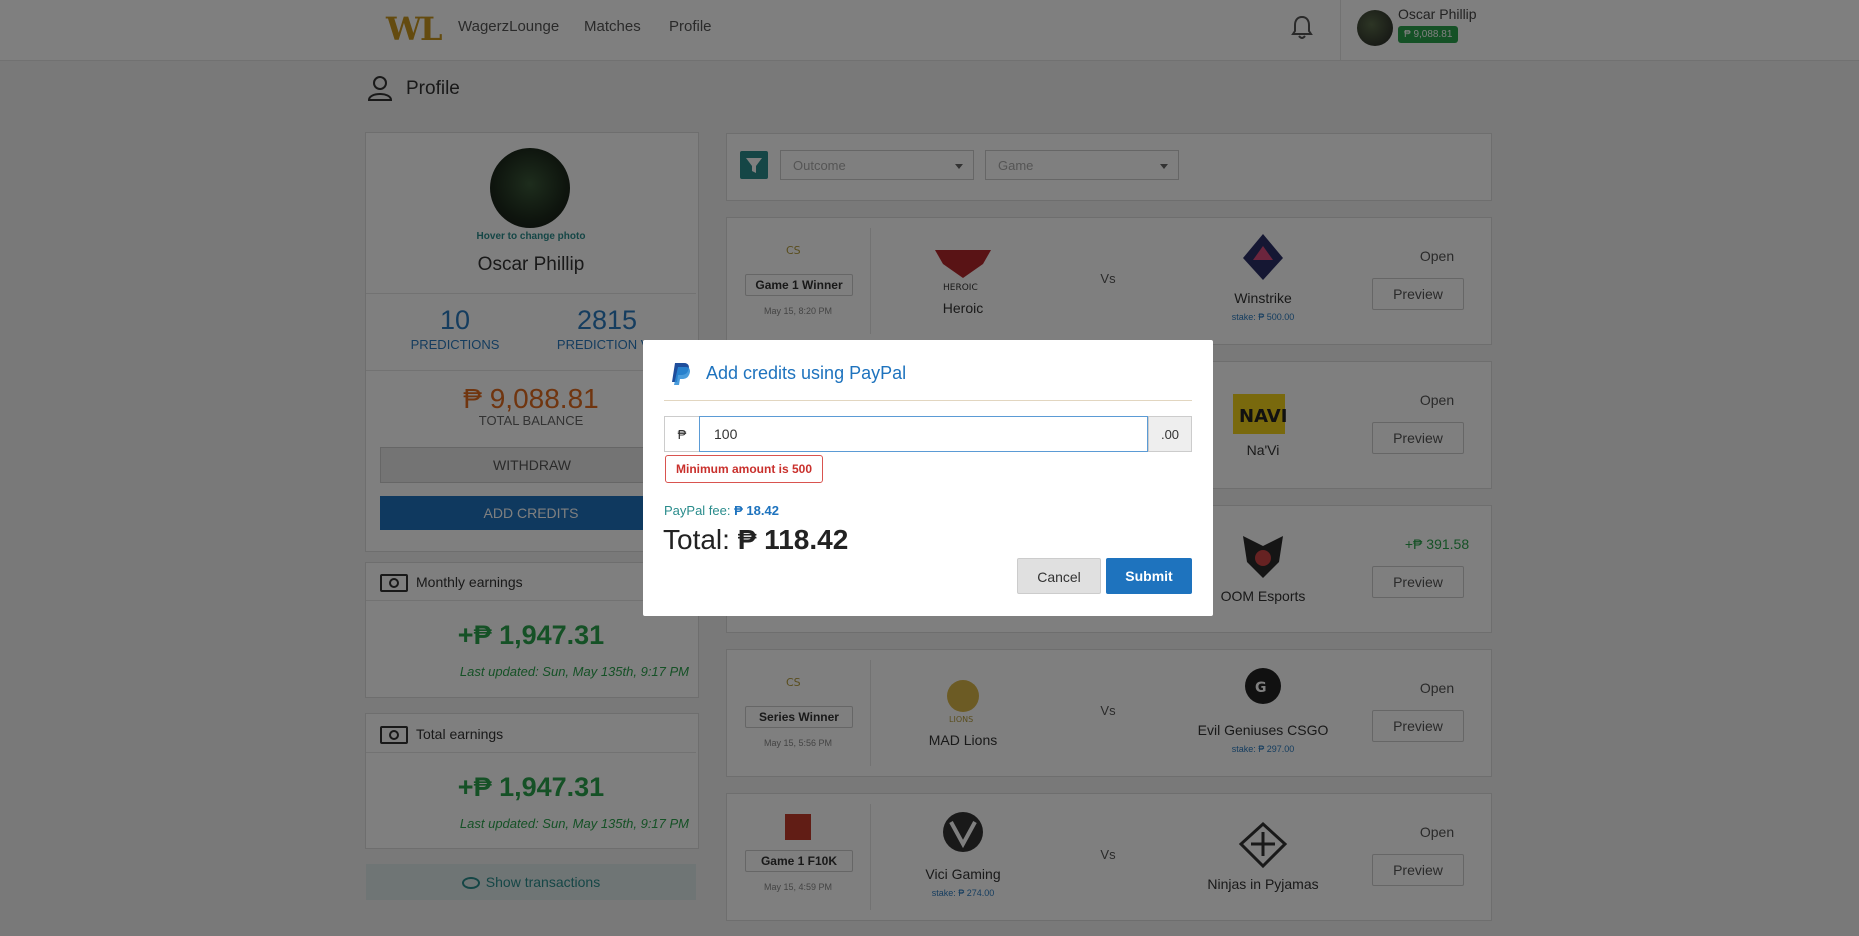 The image size is (1859, 936). I want to click on amount-input, so click(923, 434).